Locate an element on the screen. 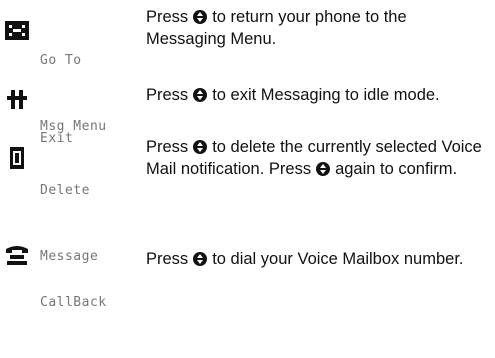 The image size is (495, 358). item-description: Press to exit Messaging to idle mode. is located at coordinates (293, 95).